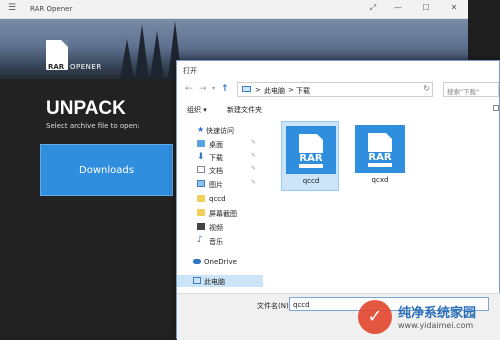  I want to click on sidebar-item-this-pc: 此电脑, so click(220, 281).